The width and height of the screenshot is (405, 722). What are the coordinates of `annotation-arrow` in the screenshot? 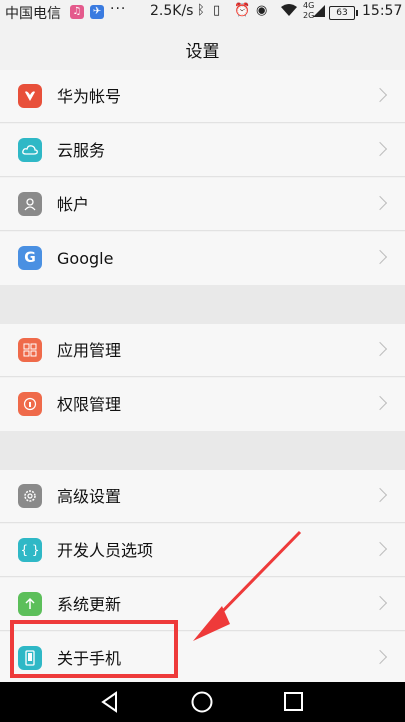 It's located at (247, 585).